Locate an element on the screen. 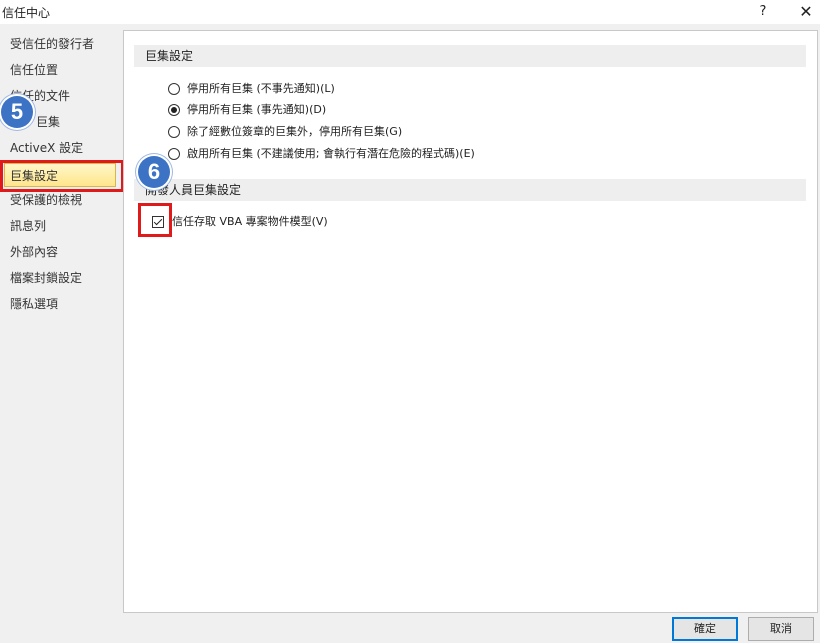 The height and width of the screenshot is (643, 820). dialog-footer: 確定 取消 is located at coordinates (410, 628).